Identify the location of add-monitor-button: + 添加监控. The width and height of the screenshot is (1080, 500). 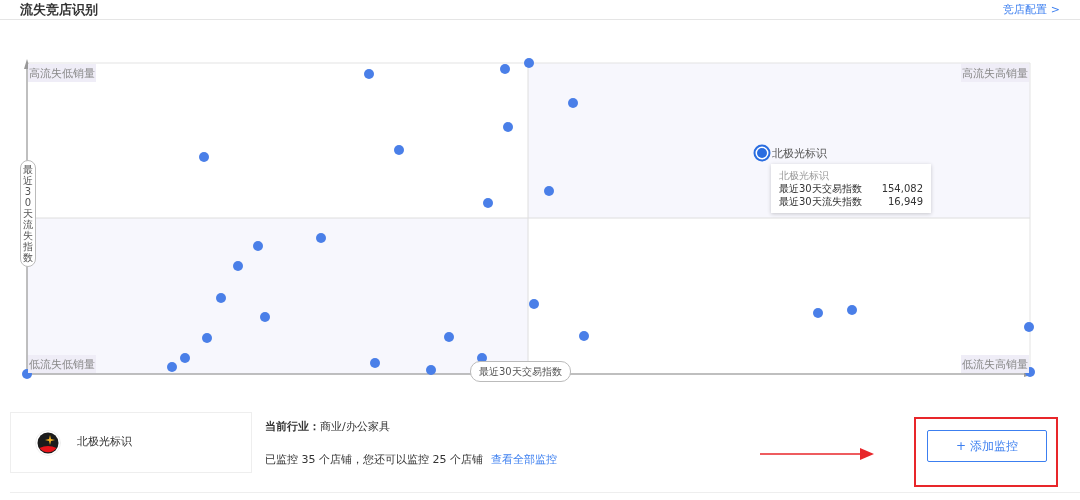
(987, 446).